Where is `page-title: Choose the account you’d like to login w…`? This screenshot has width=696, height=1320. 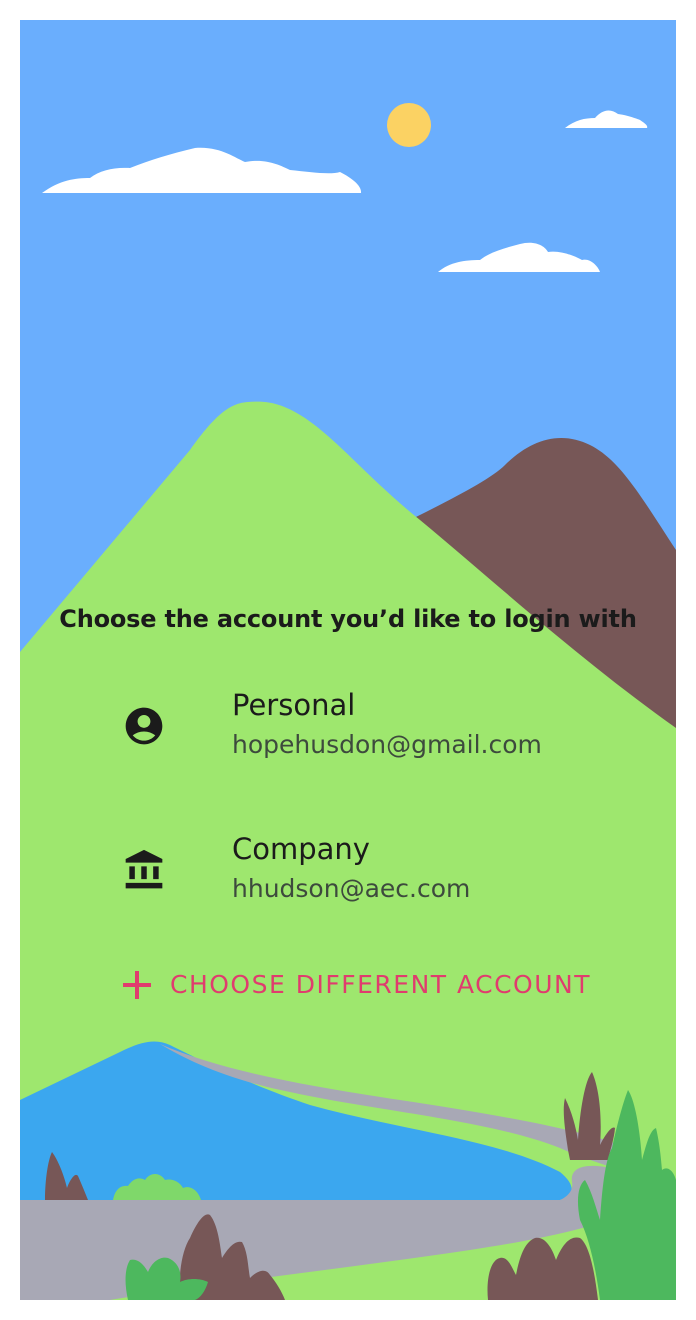 page-title: Choose the account you’d like to login w… is located at coordinates (348, 619).